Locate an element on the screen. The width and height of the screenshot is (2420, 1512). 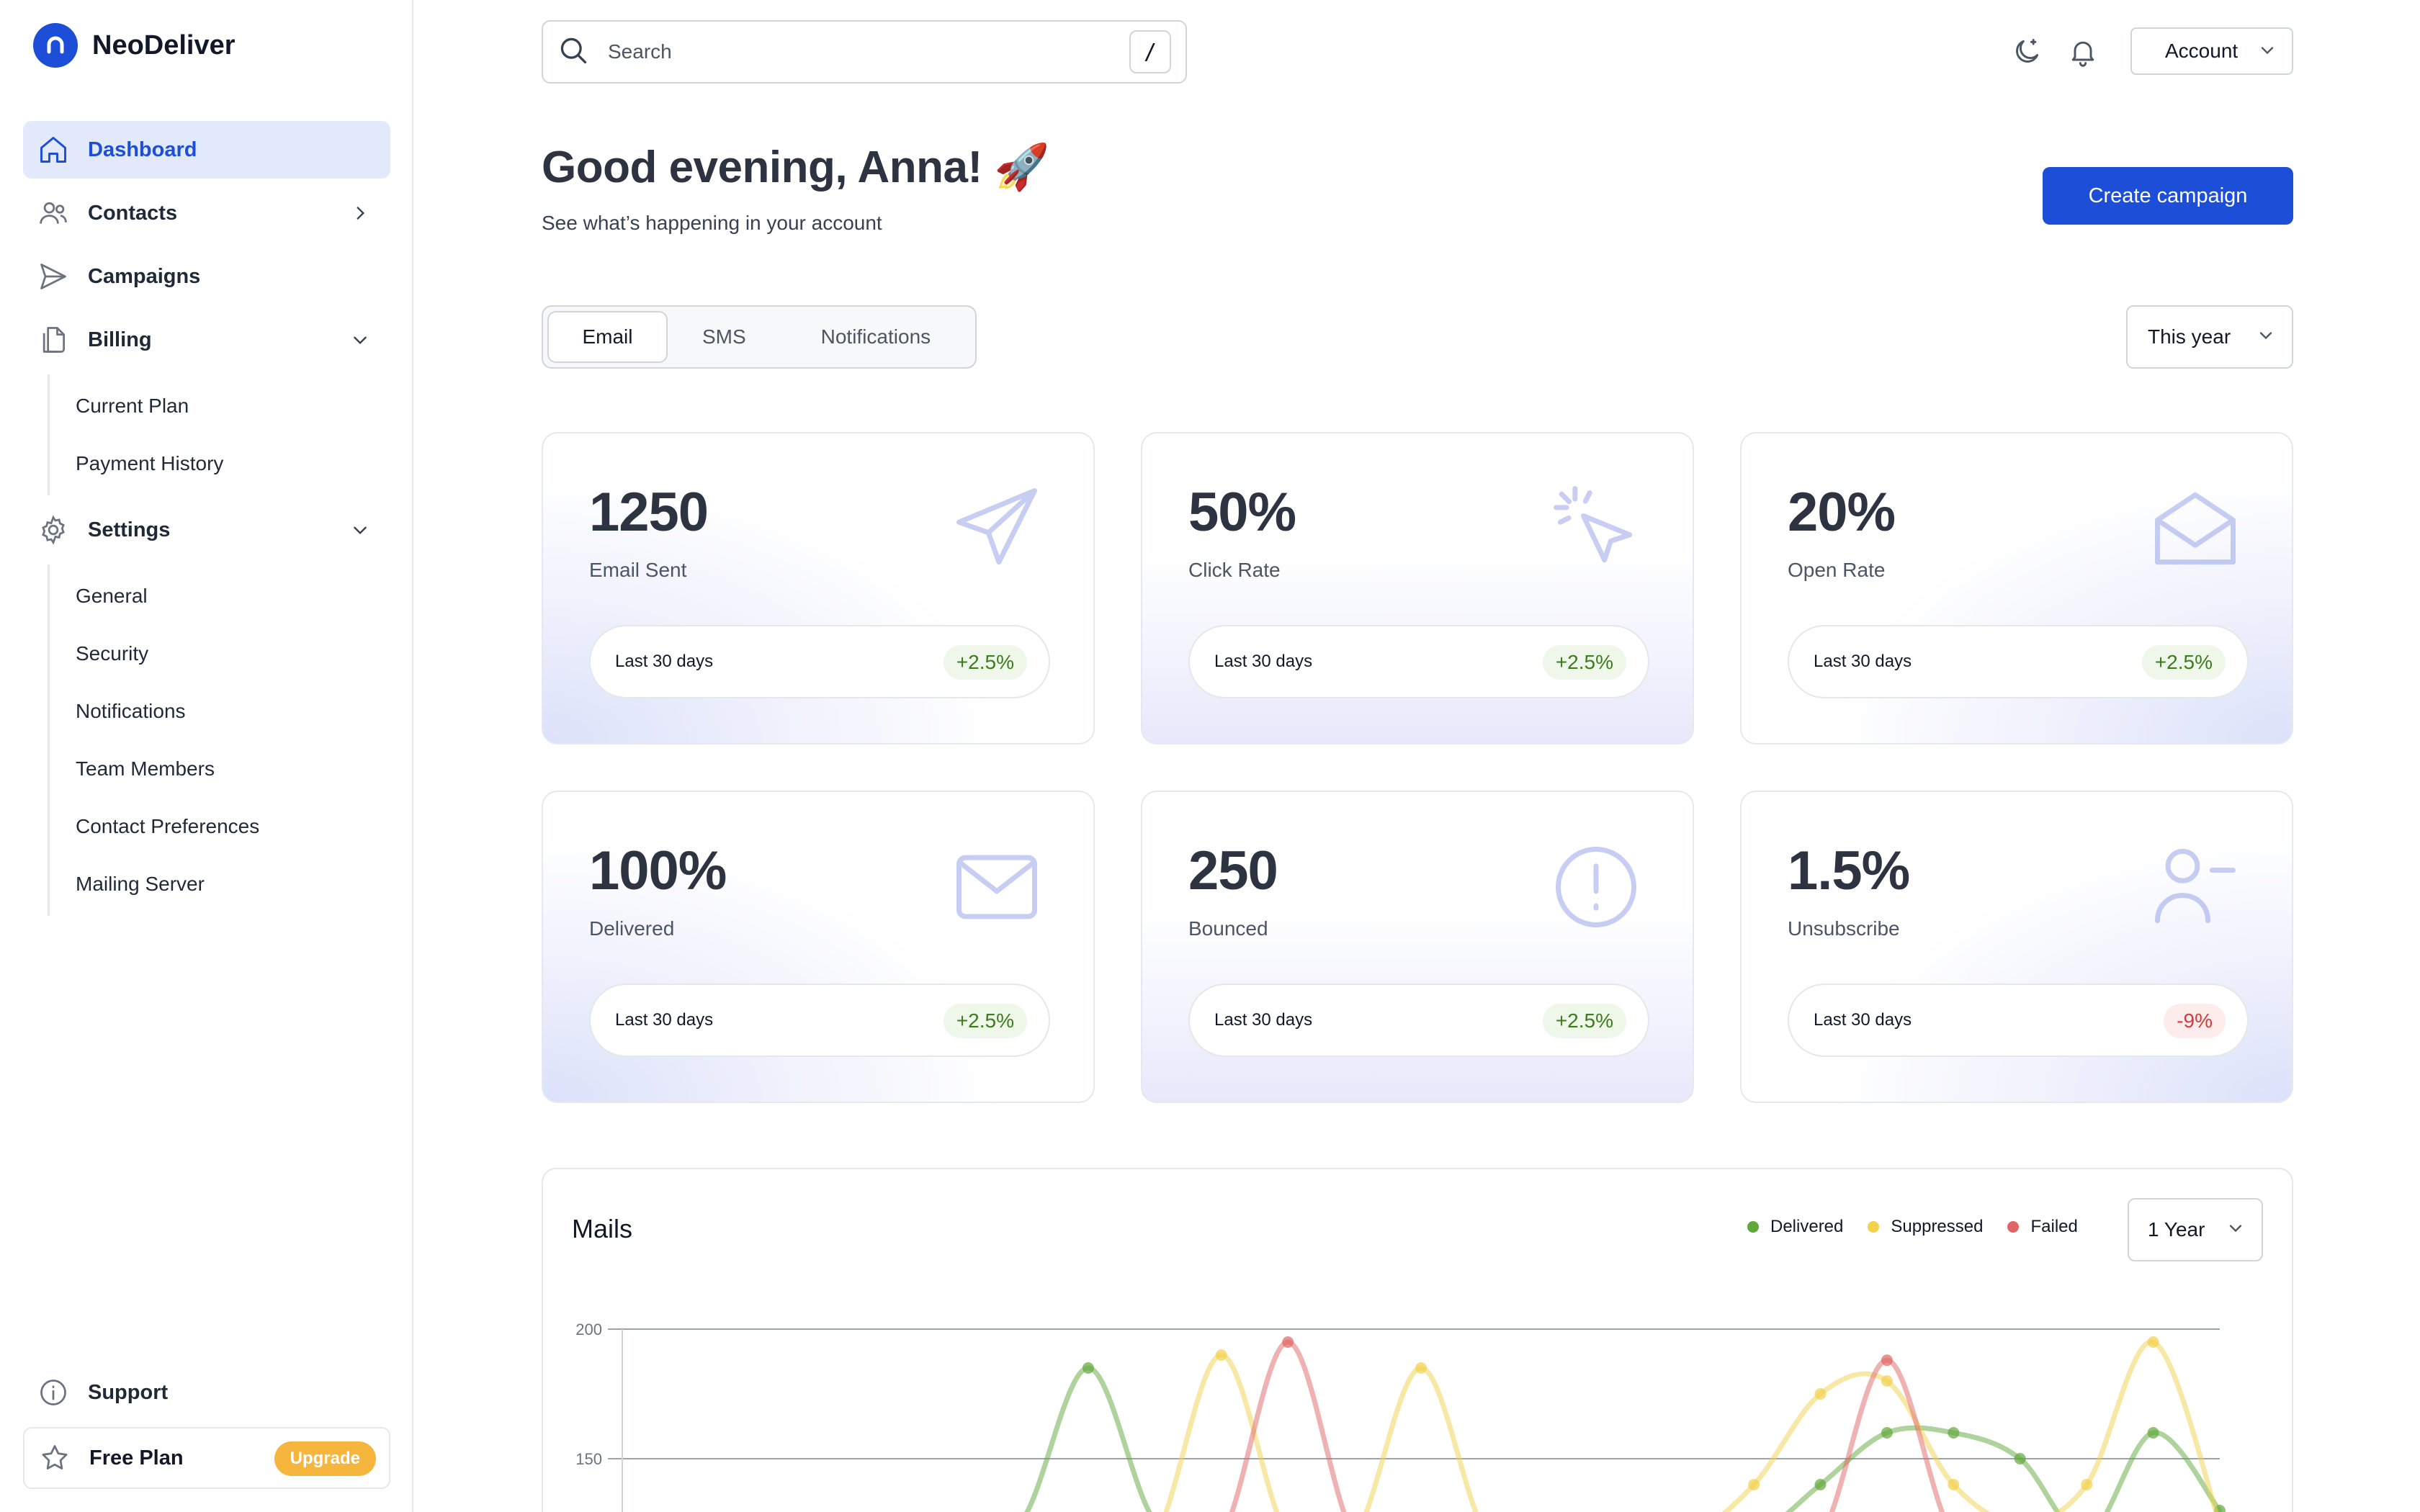
sidebar-subitem-current-plan: Current Plan is located at coordinates (207, 406).